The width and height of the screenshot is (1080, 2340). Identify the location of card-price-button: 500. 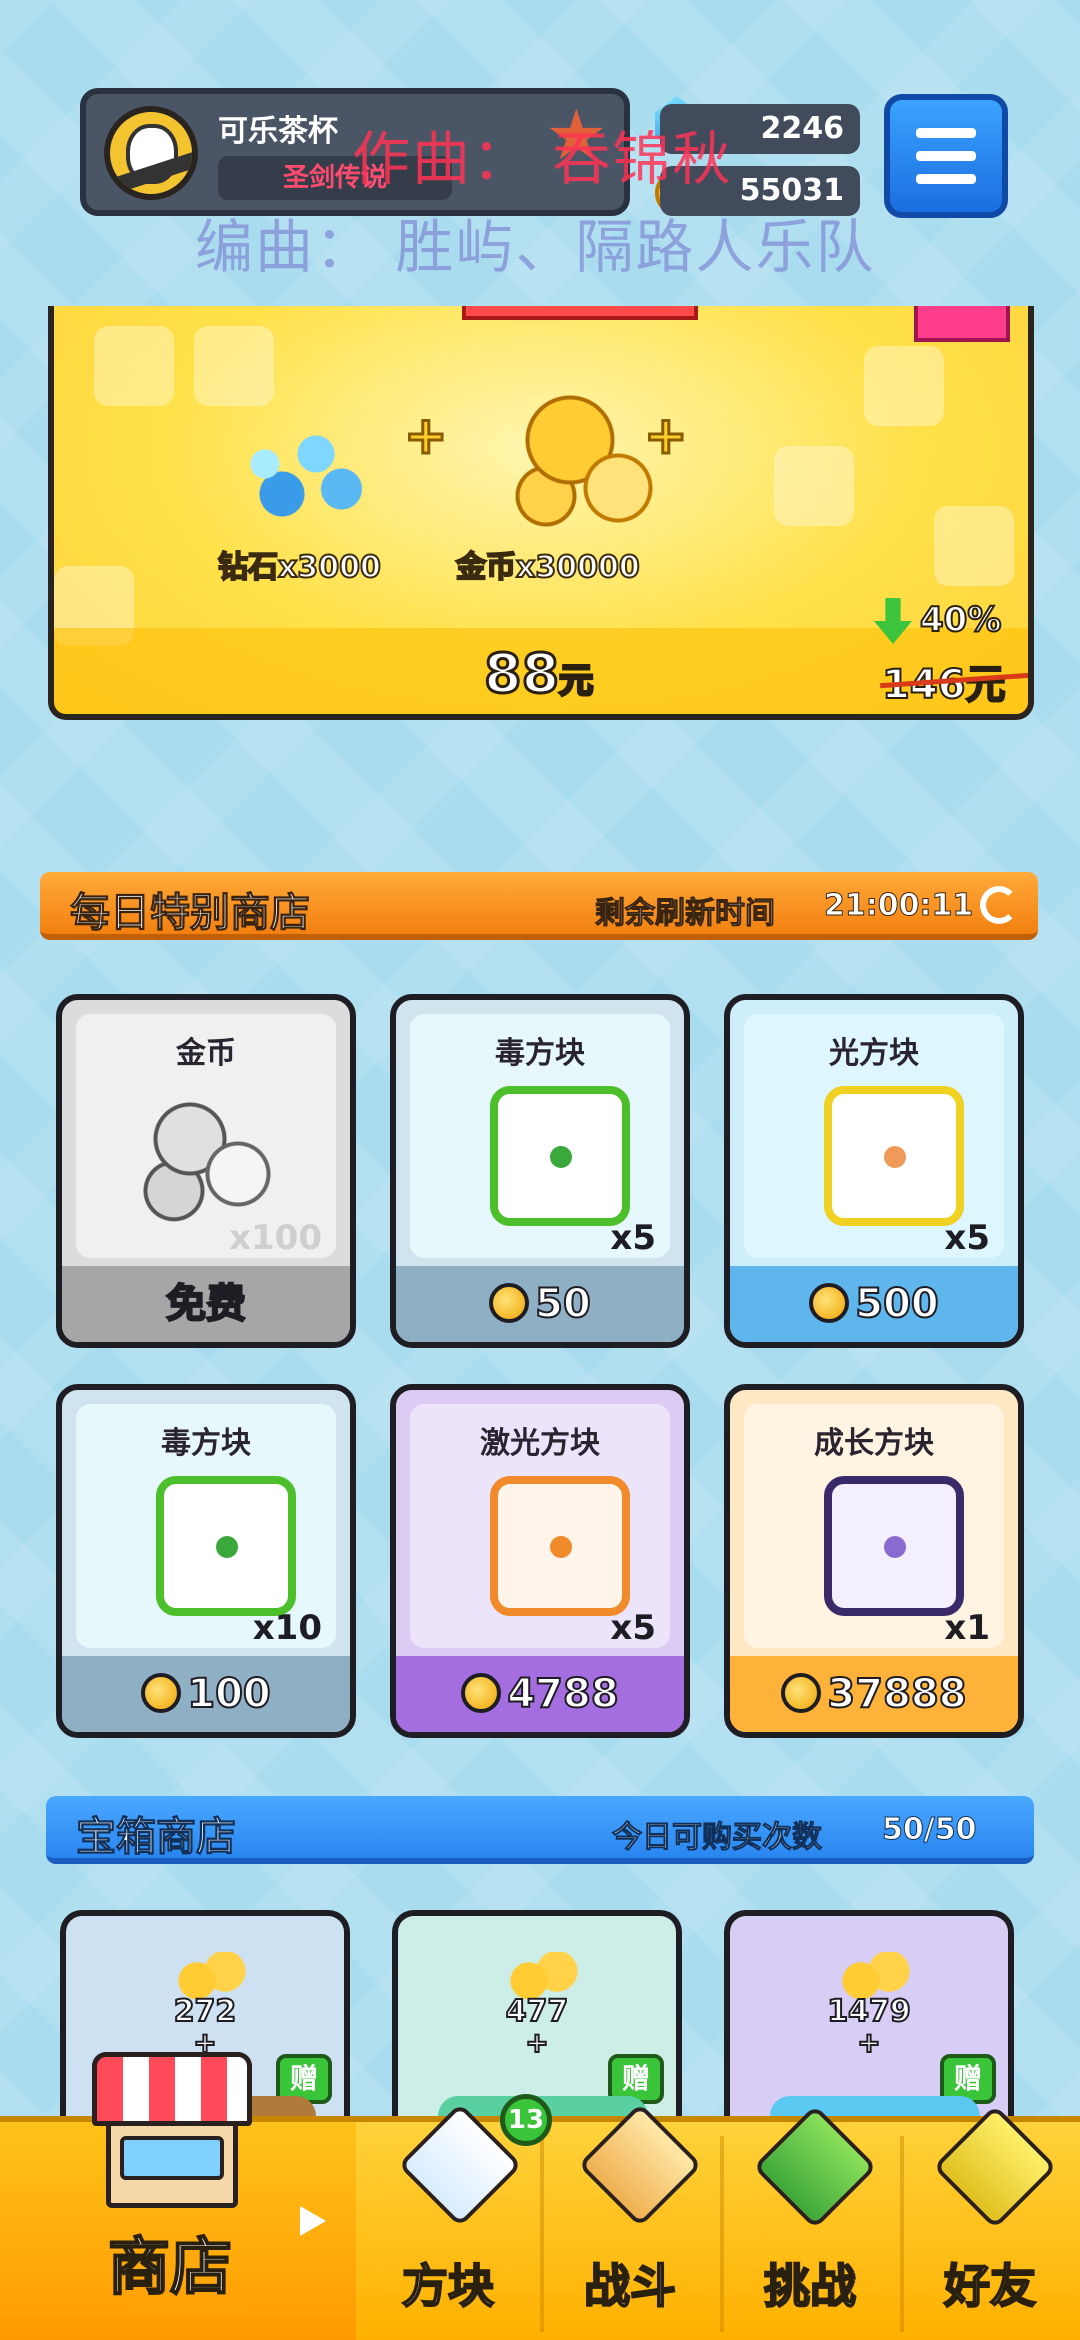
(874, 1304).